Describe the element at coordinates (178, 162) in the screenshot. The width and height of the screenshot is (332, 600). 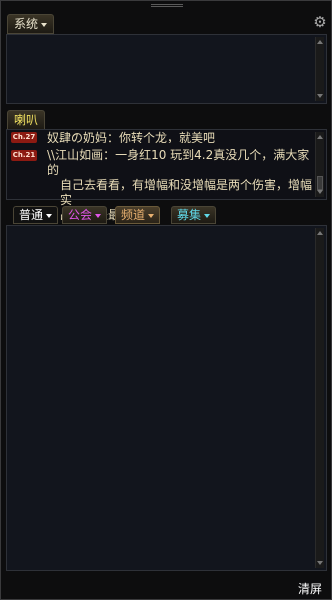
I see `horn-message-line: \\江山如画：一身红10 玩到4.2真没几个，满大家的` at that location.